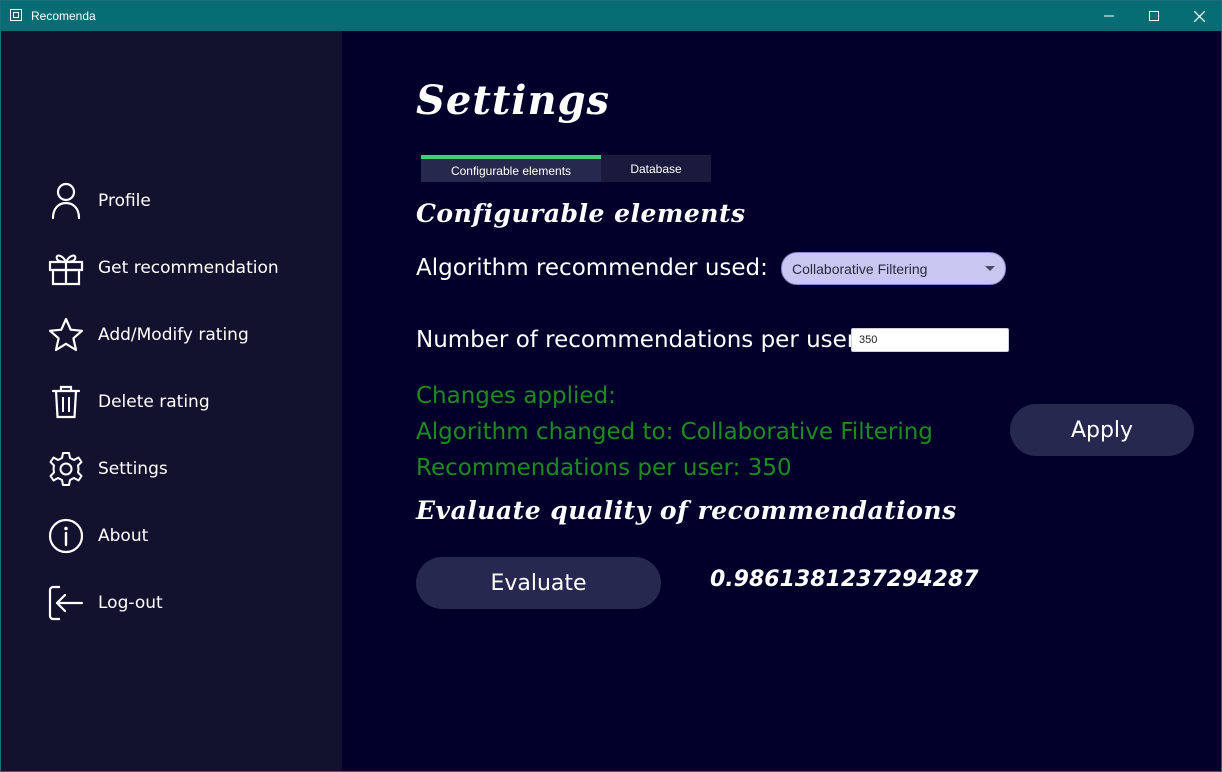 The height and width of the screenshot is (772, 1222). Describe the element at coordinates (130, 603) in the screenshot. I see `sidebar-item-label: Log-out` at that location.